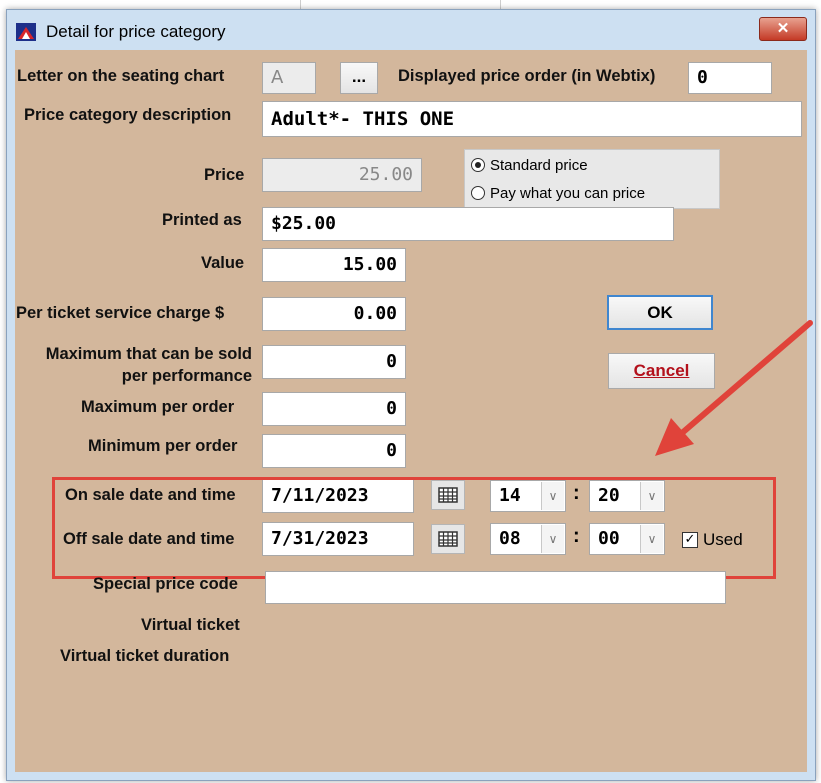 Image resolution: width=821 pixels, height=783 pixels. Describe the element at coordinates (539, 165) in the screenshot. I see `standard-price-label: Standard price` at that location.